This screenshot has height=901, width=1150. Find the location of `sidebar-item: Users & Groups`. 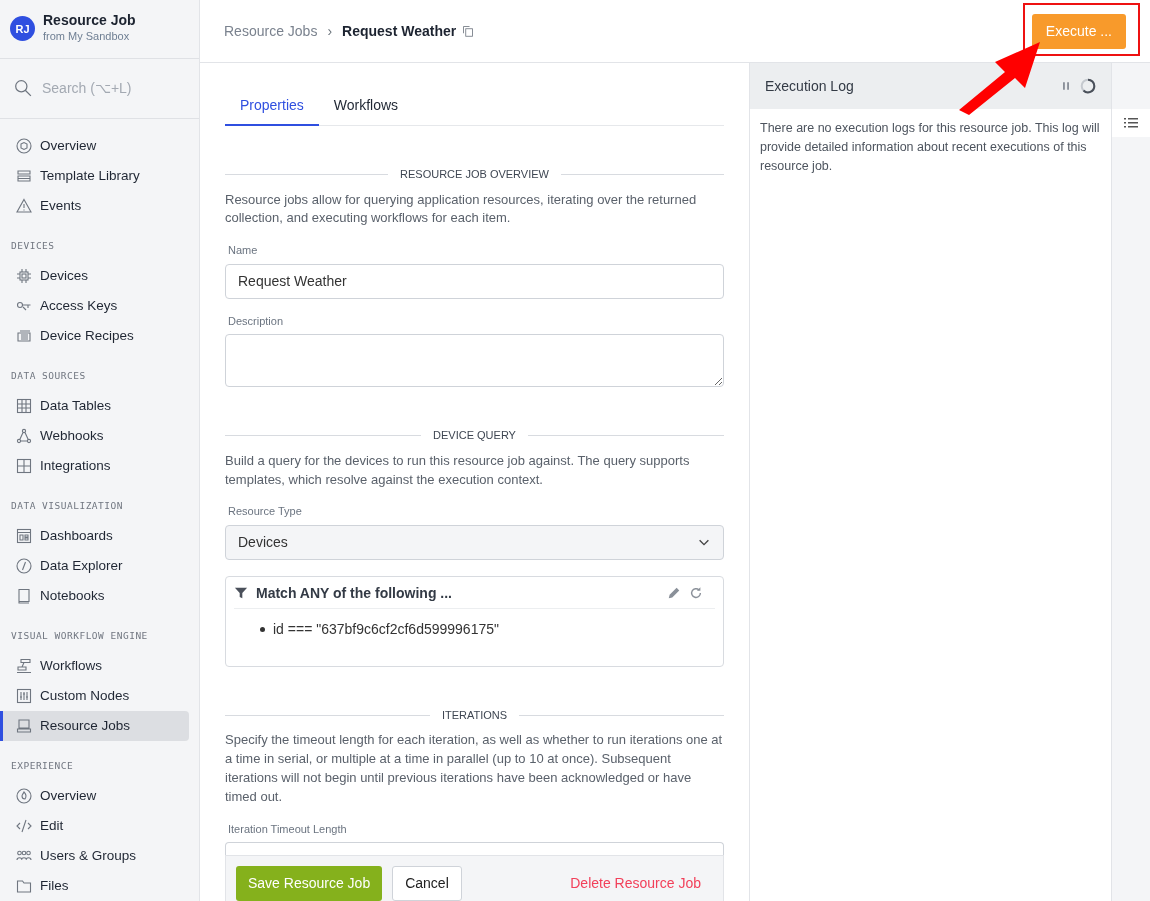

sidebar-item: Users & Groups is located at coordinates (94, 856).